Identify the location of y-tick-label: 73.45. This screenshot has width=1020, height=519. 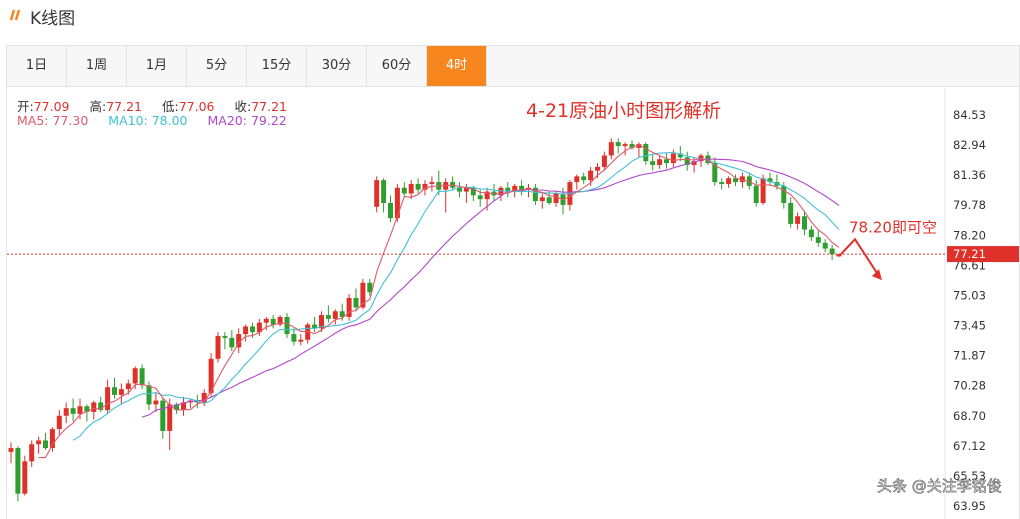
(969, 326).